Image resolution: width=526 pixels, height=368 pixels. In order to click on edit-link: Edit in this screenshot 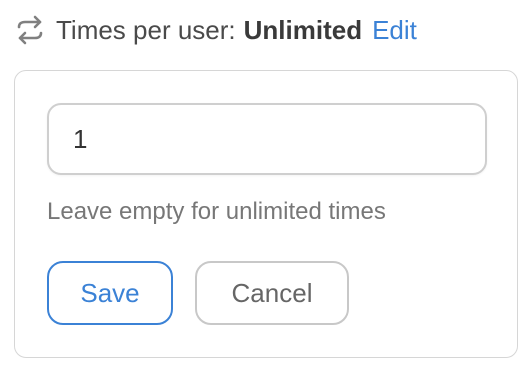, I will do `click(394, 30)`.